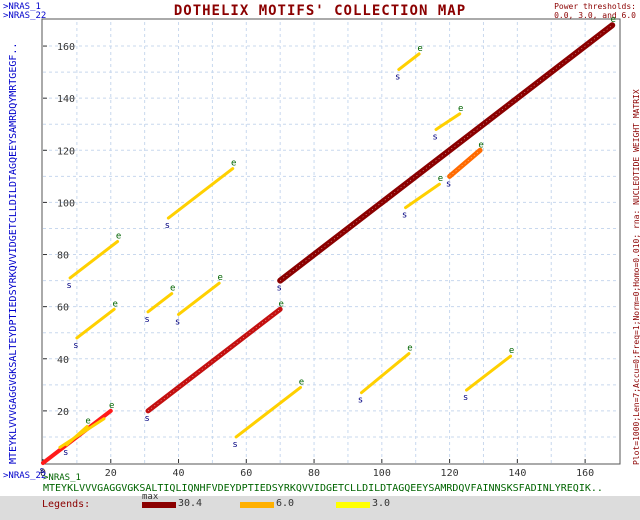  Describe the element at coordinates (320, 508) in the screenshot. I see `legend-bar` at that location.